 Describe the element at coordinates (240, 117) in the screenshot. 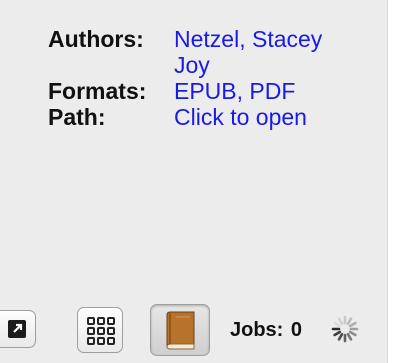

I see `path-open-link: Click to open` at that location.